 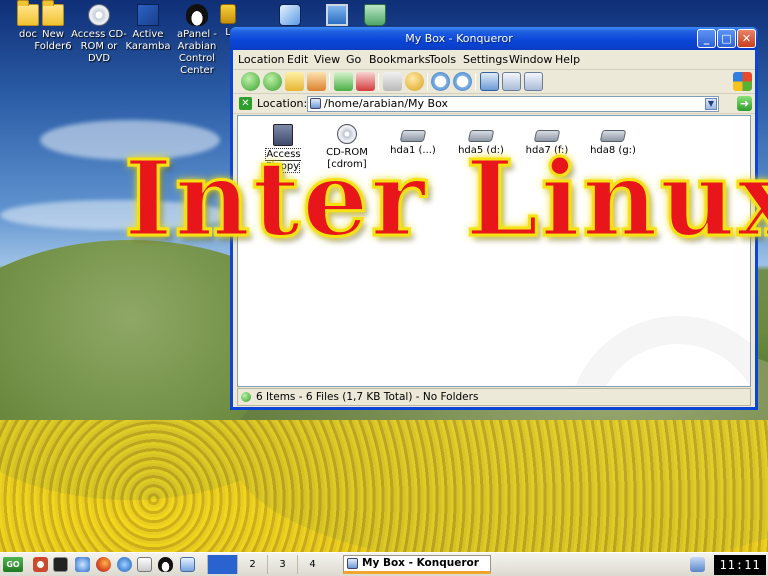 What do you see at coordinates (144, 564) in the screenshot?
I see `editor-icon` at bounding box center [144, 564].